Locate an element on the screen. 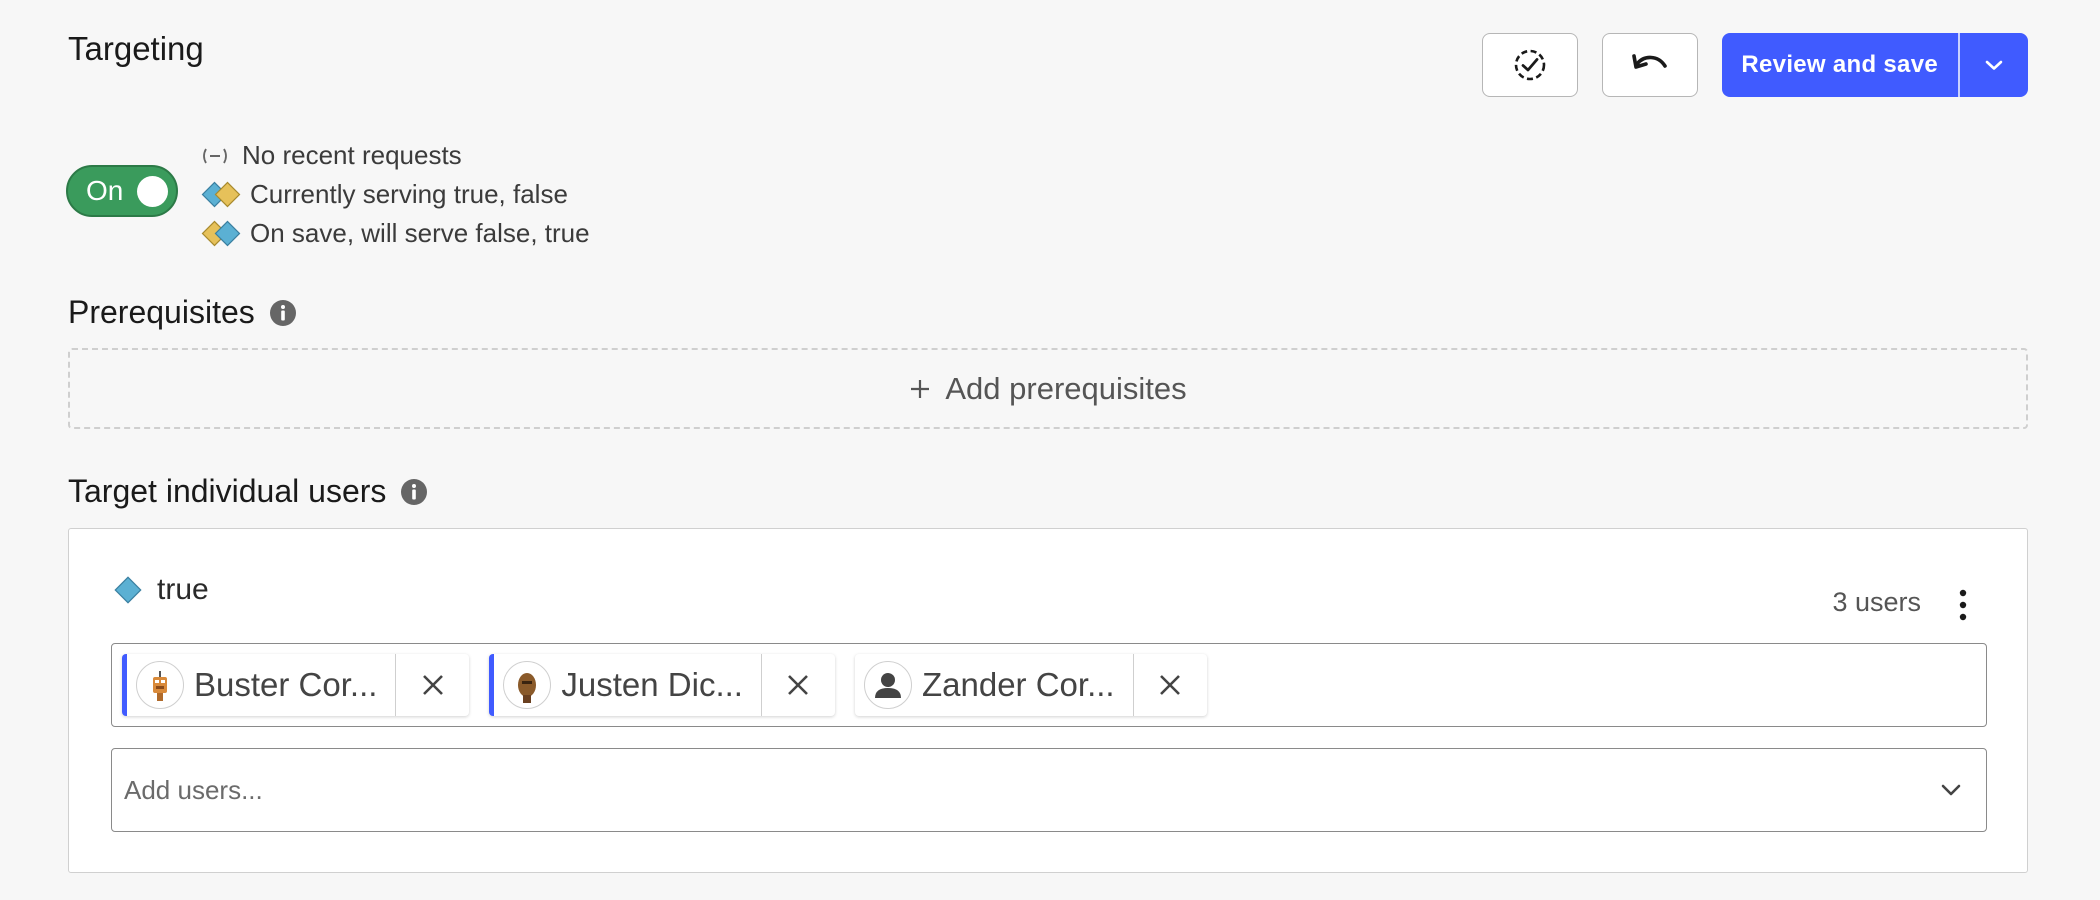  review-and-save-button: Review and save is located at coordinates (1841, 65).